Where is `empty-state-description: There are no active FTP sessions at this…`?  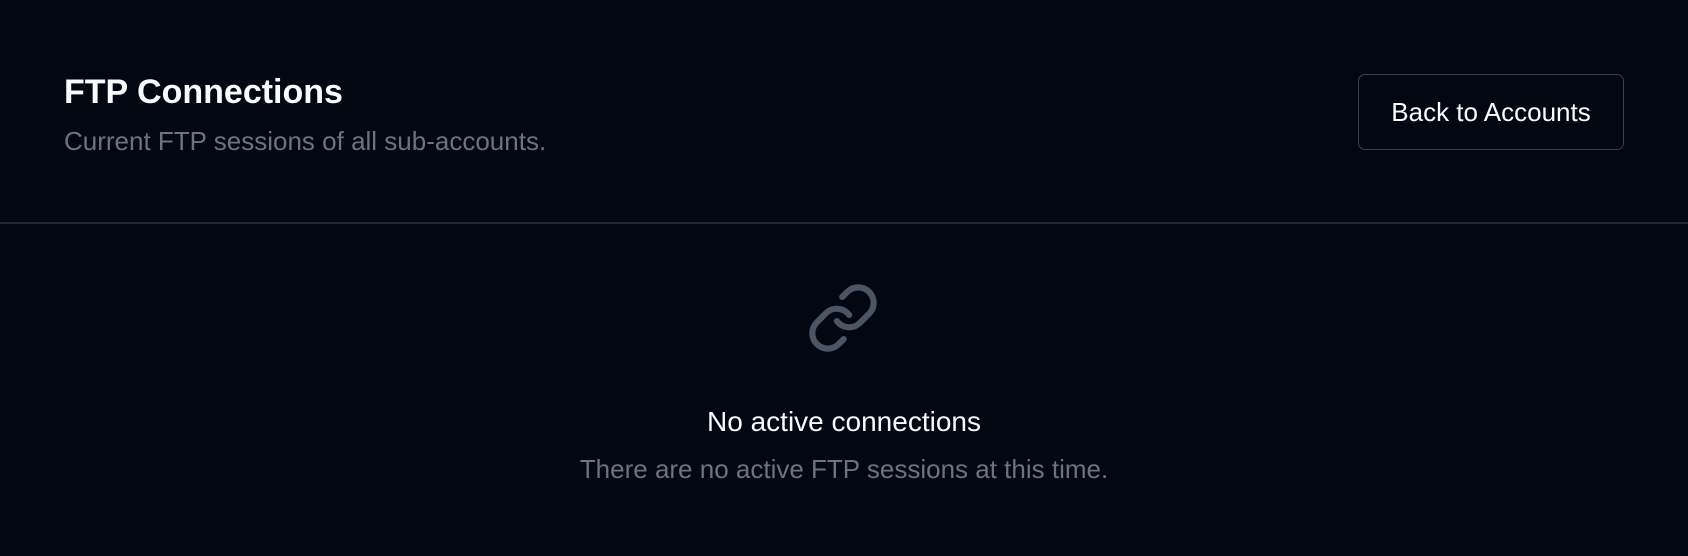 empty-state-description: There are no active FTP sessions at this… is located at coordinates (844, 469).